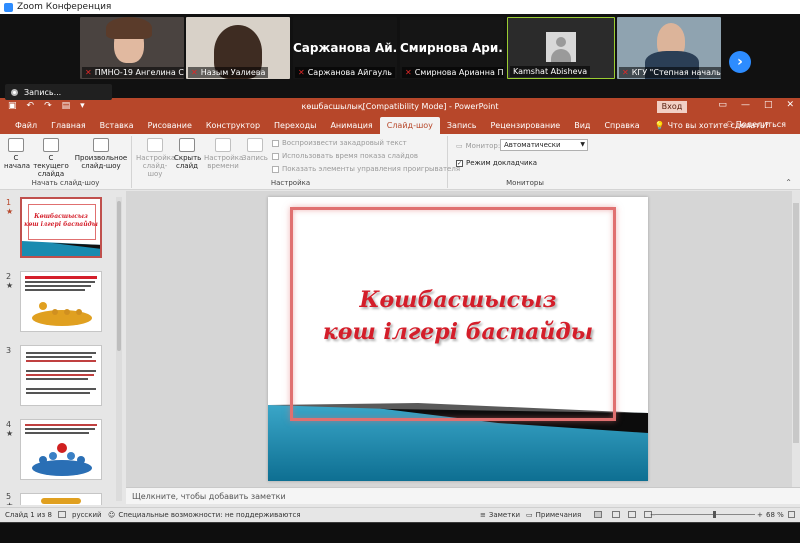  Describe the element at coordinates (26, 127) in the screenshot. I see `tab-1: Файл` at that location.